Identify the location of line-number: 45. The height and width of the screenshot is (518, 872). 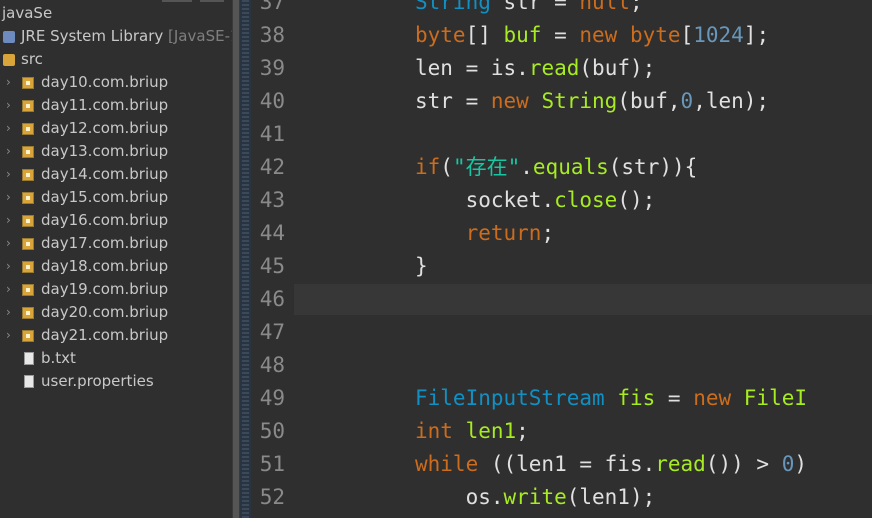
(272, 266).